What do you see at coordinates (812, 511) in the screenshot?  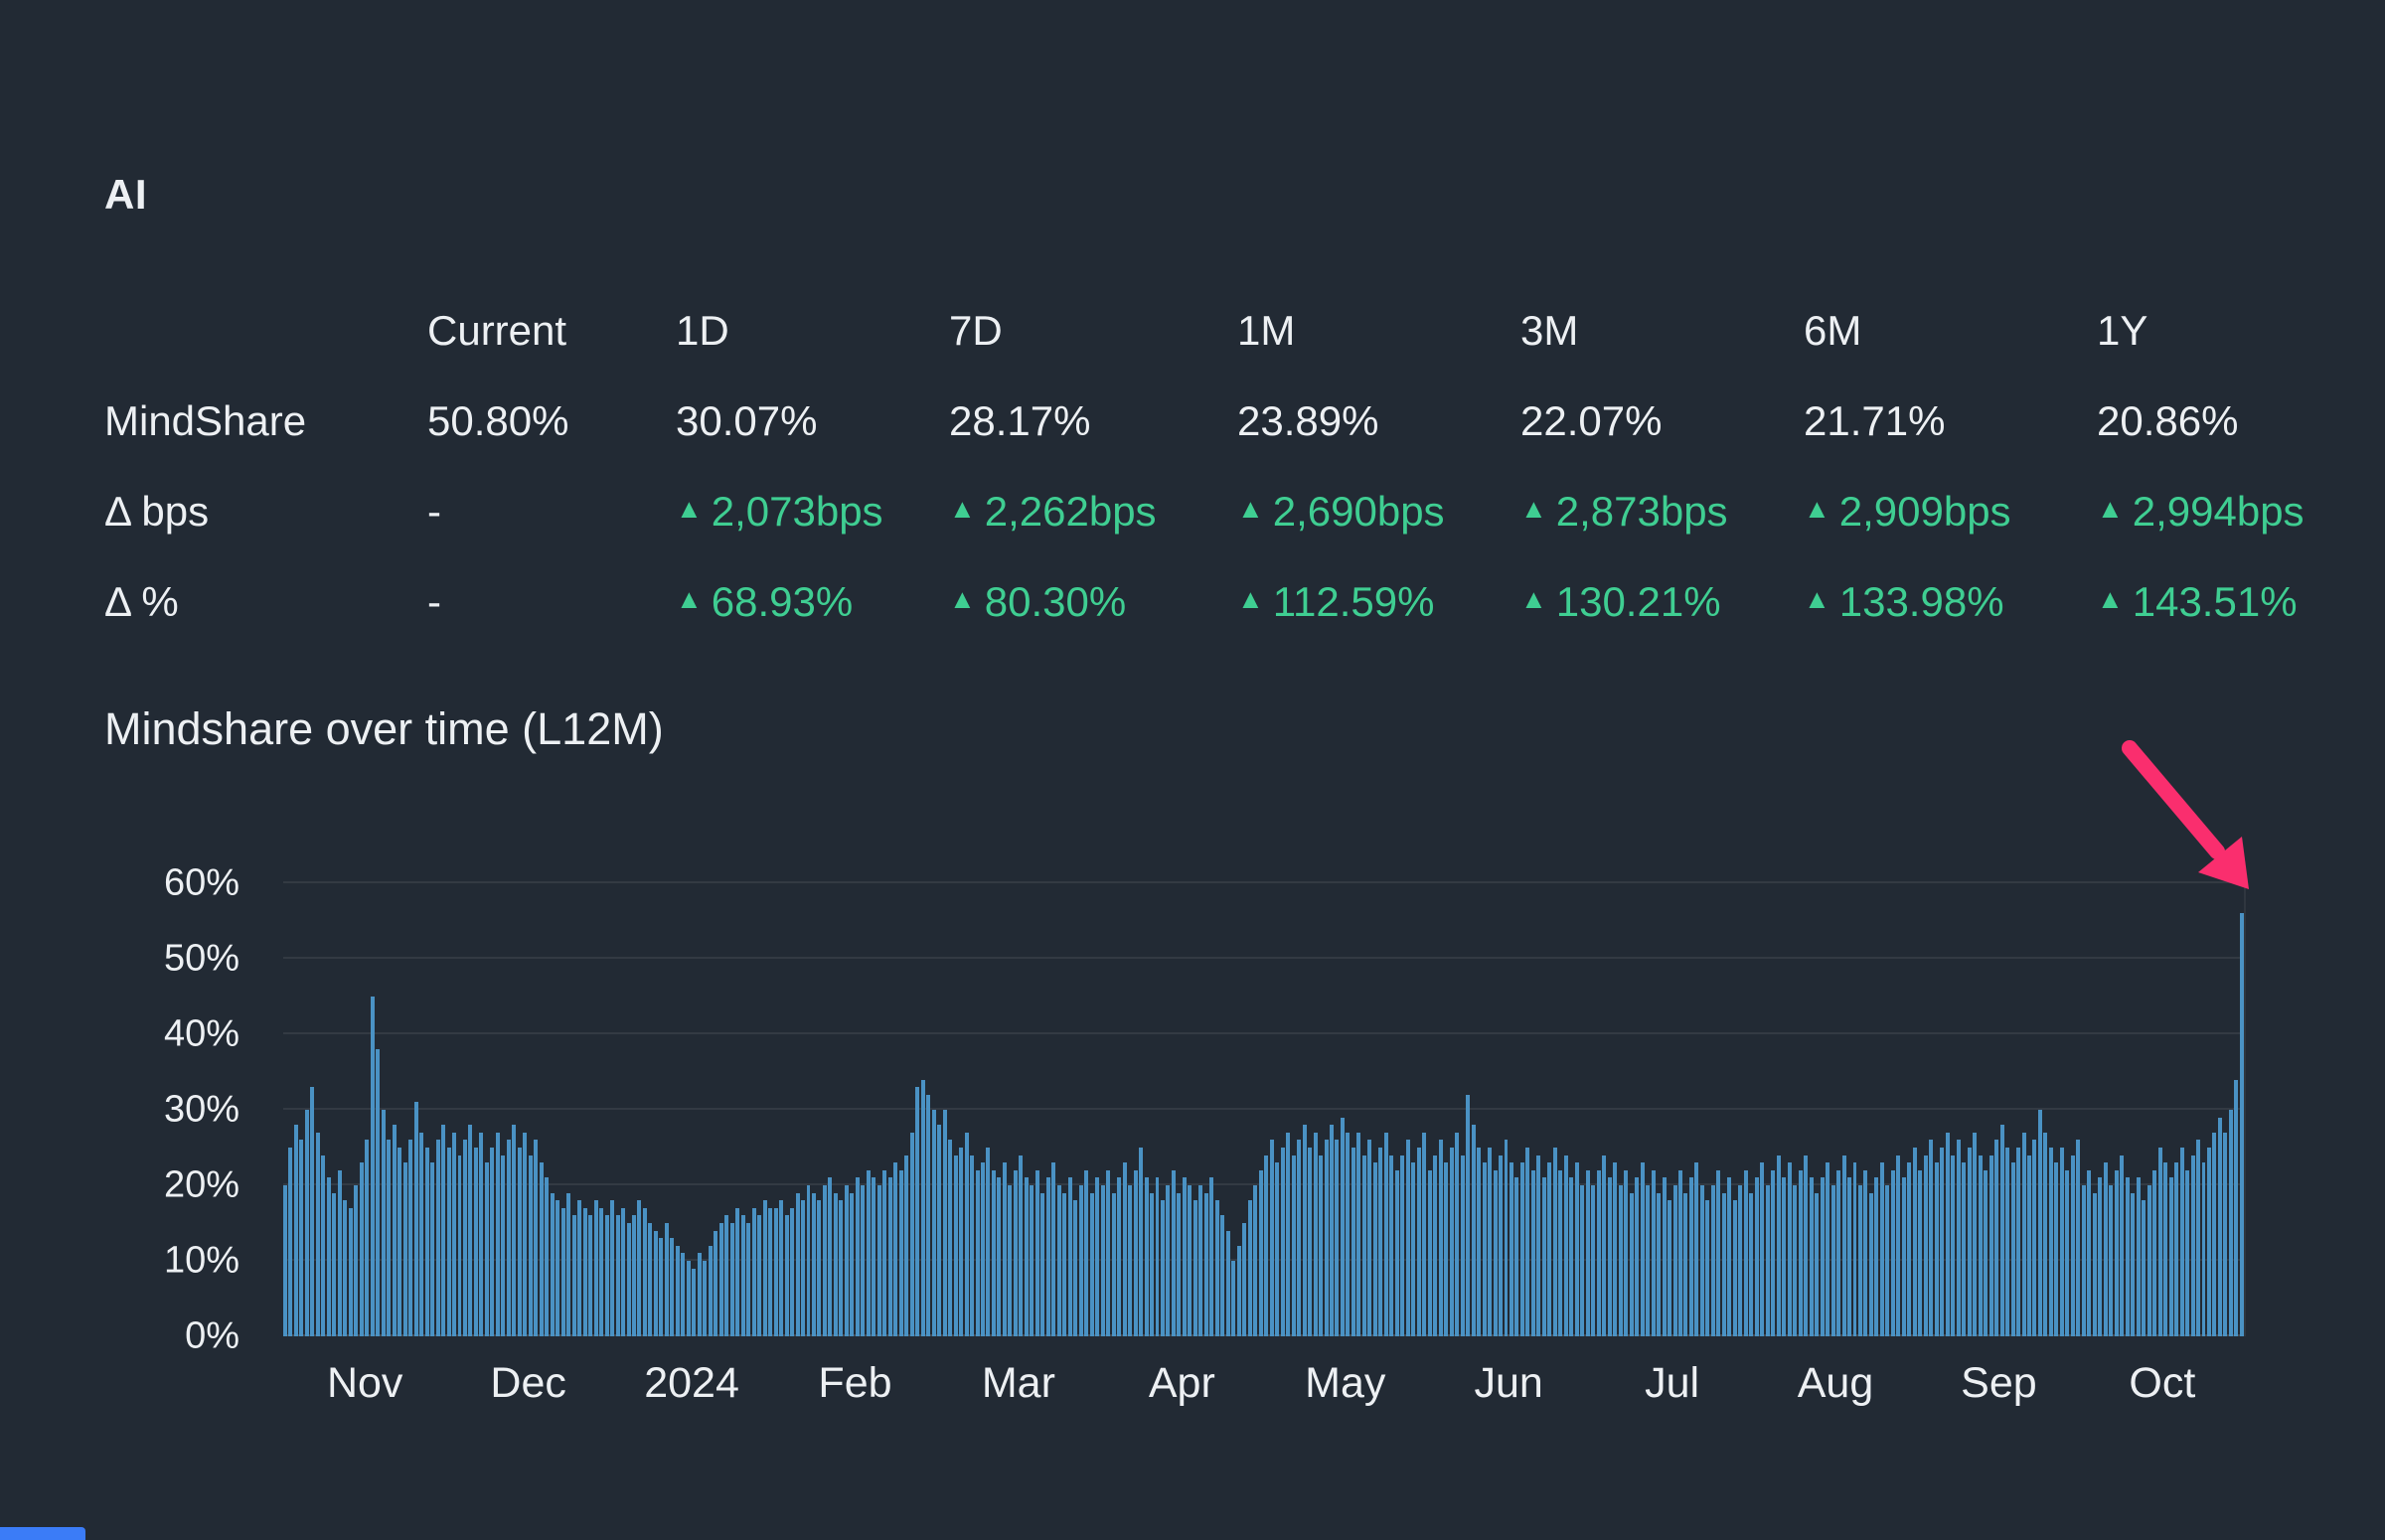 I see `delta-bps-1d: ▲ 2,073bps` at bounding box center [812, 511].